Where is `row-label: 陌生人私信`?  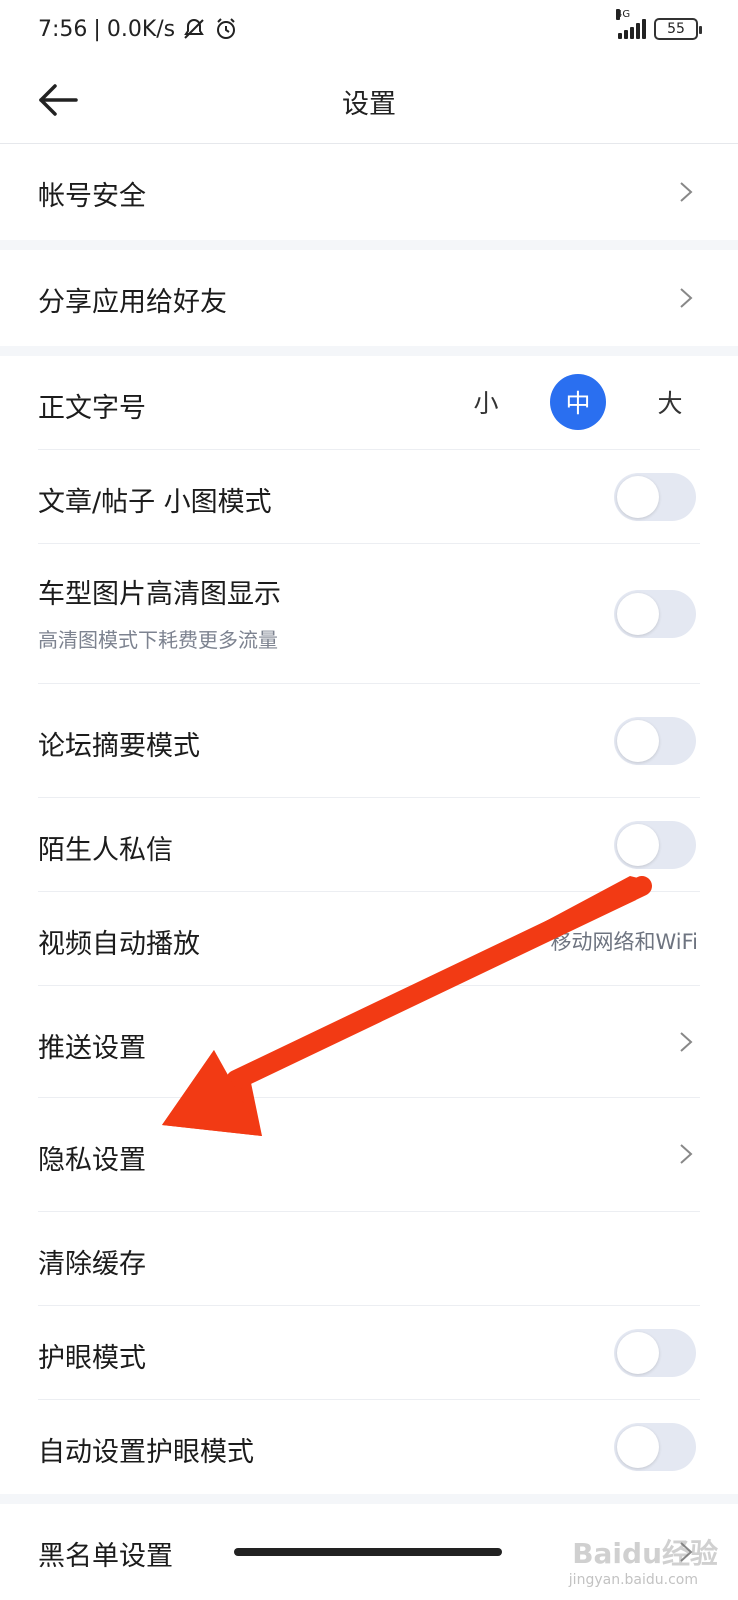
row-label: 陌生人私信 is located at coordinates (105, 850).